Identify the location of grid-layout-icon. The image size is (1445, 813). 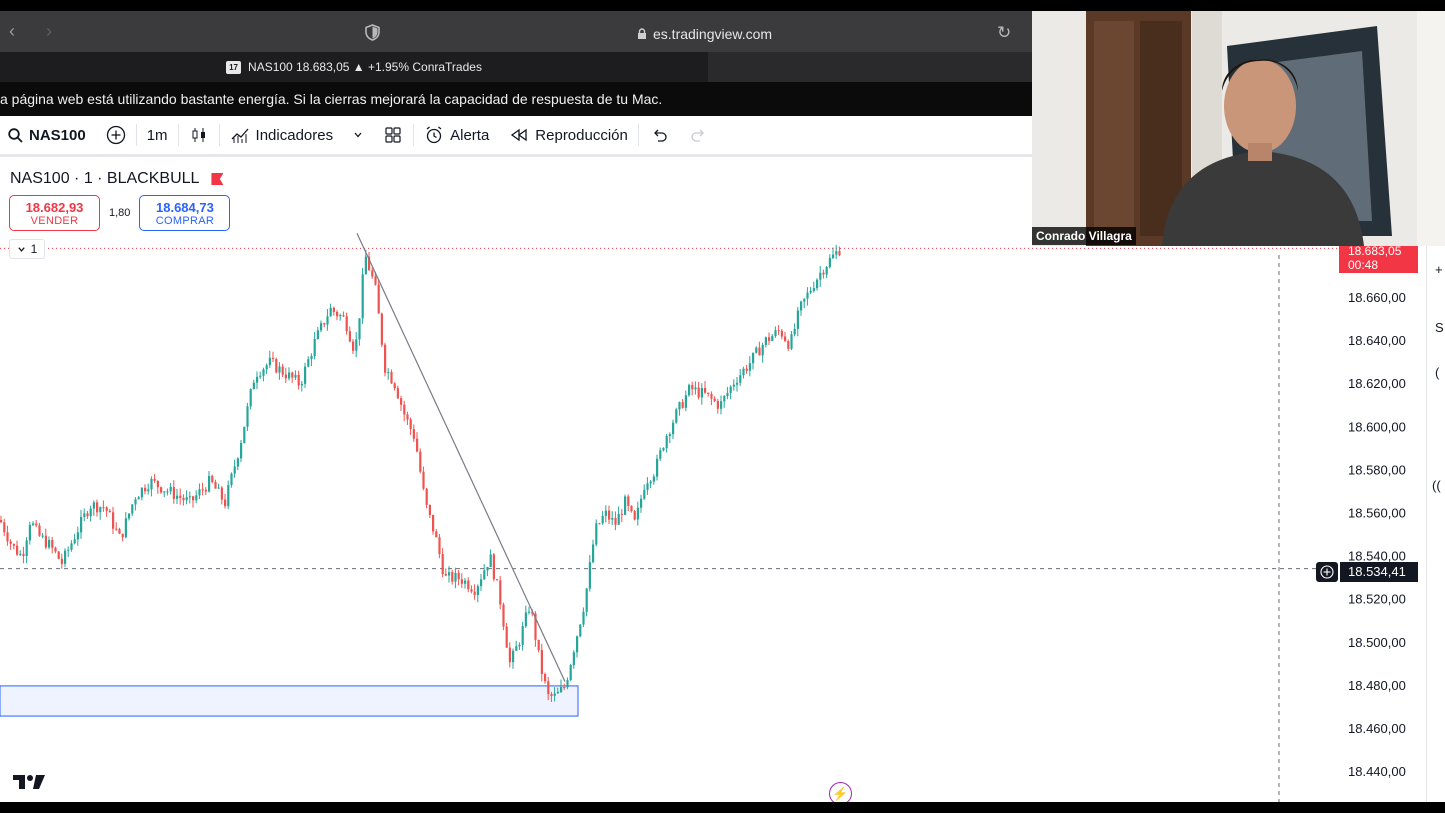
(393, 135).